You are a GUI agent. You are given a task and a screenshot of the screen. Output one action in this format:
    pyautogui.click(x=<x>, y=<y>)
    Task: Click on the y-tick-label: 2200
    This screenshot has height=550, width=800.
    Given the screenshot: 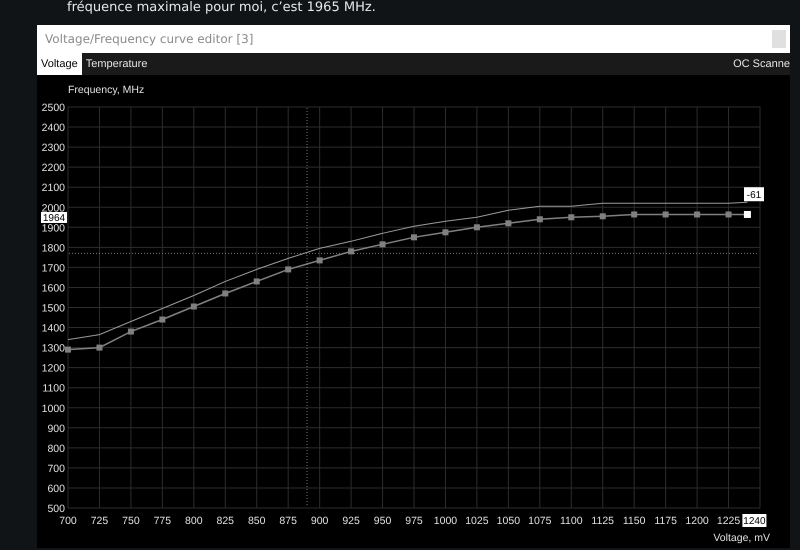 What is the action you would take?
    pyautogui.click(x=53, y=168)
    